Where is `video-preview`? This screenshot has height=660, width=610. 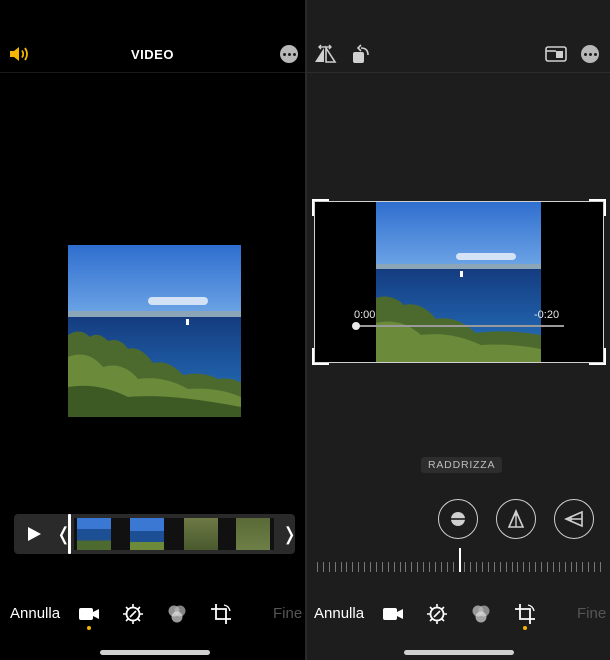 video-preview is located at coordinates (154, 331).